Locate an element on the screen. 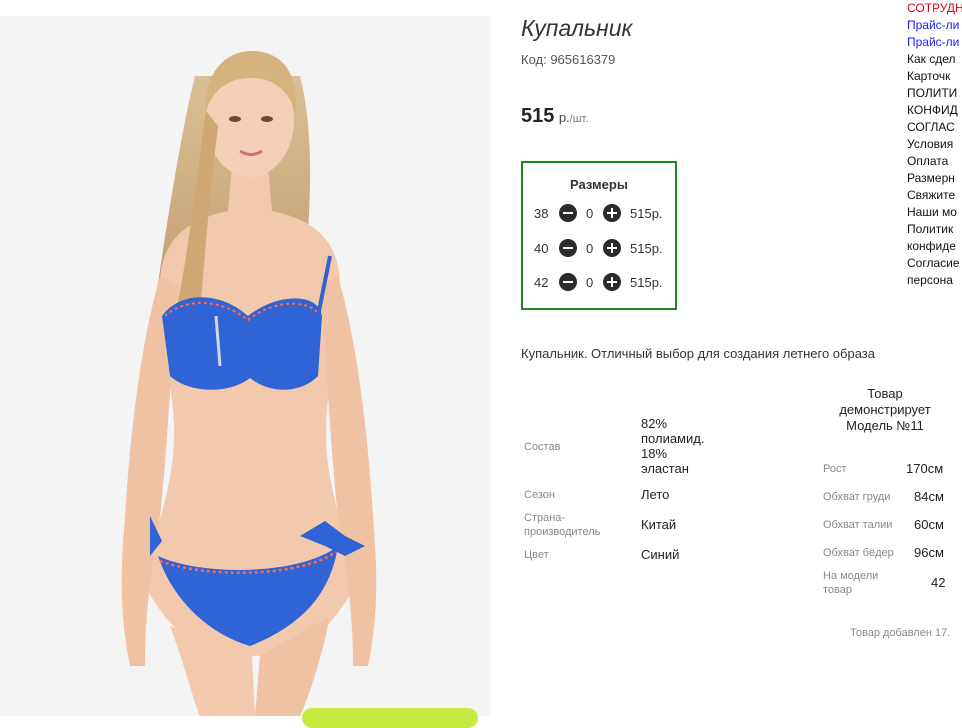 Image resolution: width=962 pixels, height=728 pixels. sidebar-link: Свяжите is located at coordinates (934, 195).